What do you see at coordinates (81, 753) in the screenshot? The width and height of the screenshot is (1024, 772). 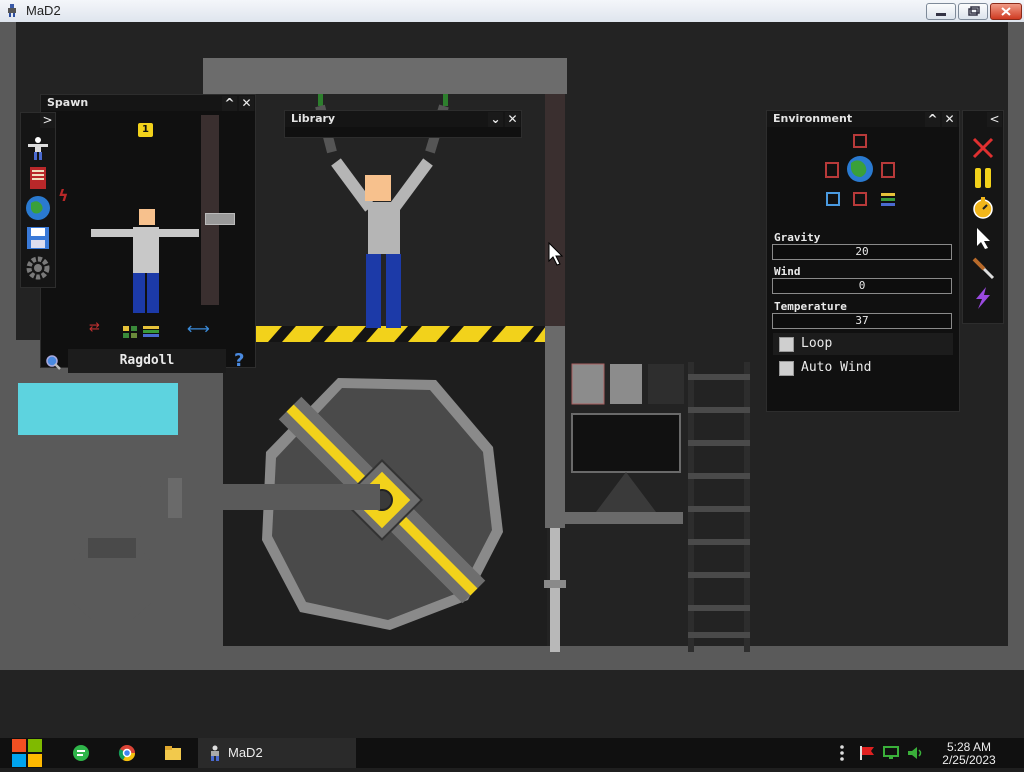 I see `chat-app-icon` at bounding box center [81, 753].